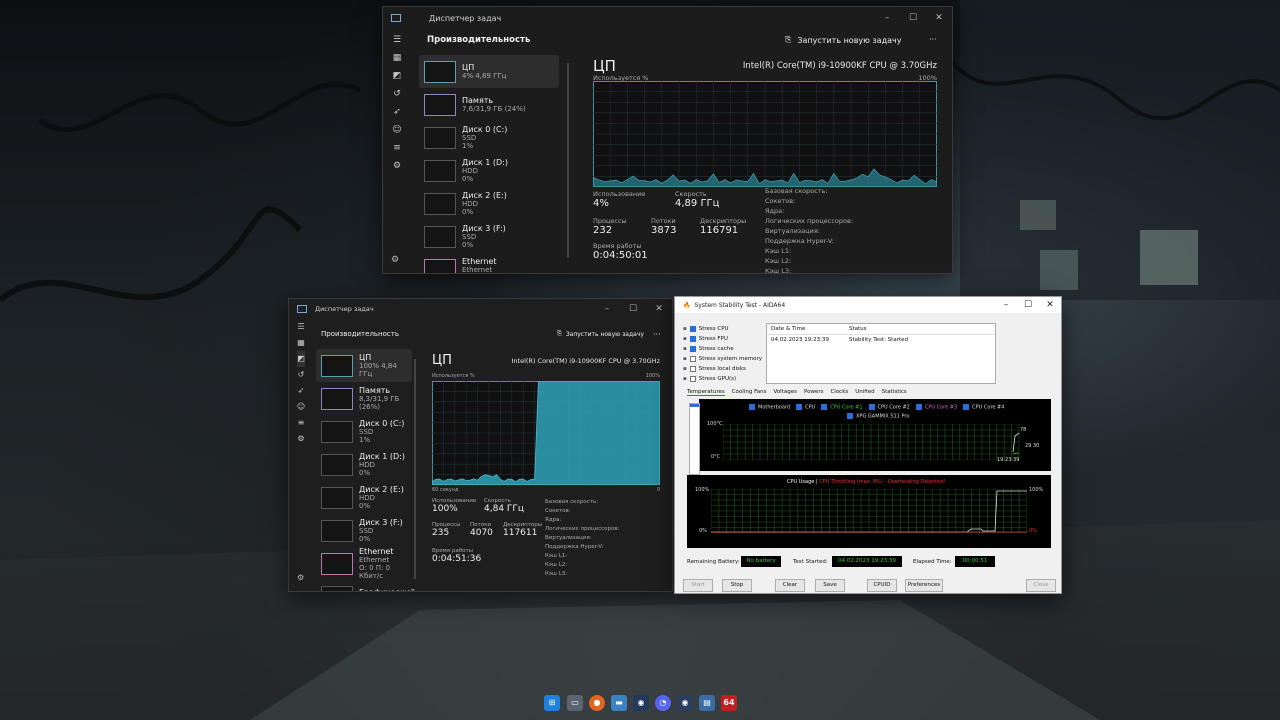  What do you see at coordinates (924, 585) in the screenshot?
I see `preferences-button: Preferences` at bounding box center [924, 585].